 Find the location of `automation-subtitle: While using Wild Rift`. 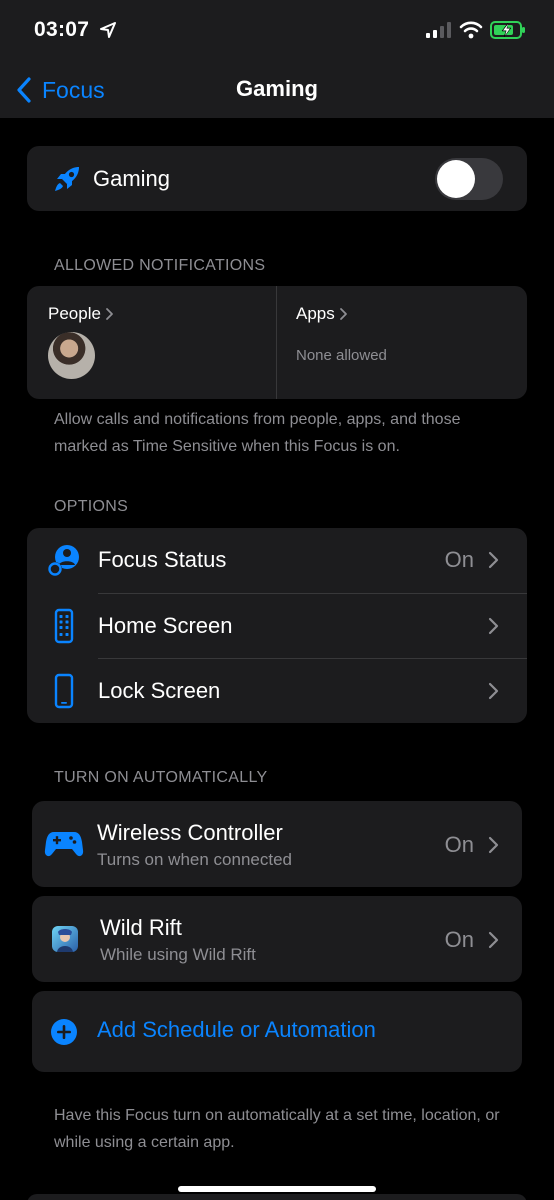

automation-subtitle: While using Wild Rift is located at coordinates (178, 954).